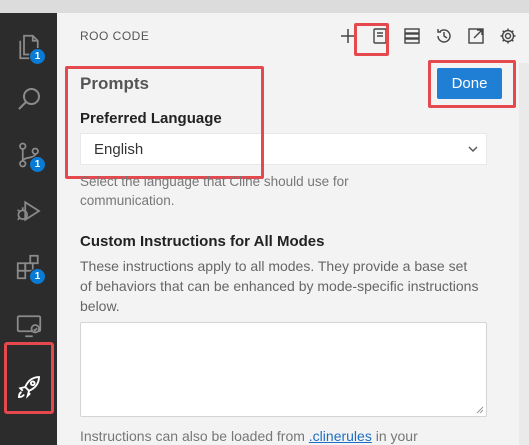 The height and width of the screenshot is (445, 529). I want to click on activity-source-control: 1, so click(28, 155).